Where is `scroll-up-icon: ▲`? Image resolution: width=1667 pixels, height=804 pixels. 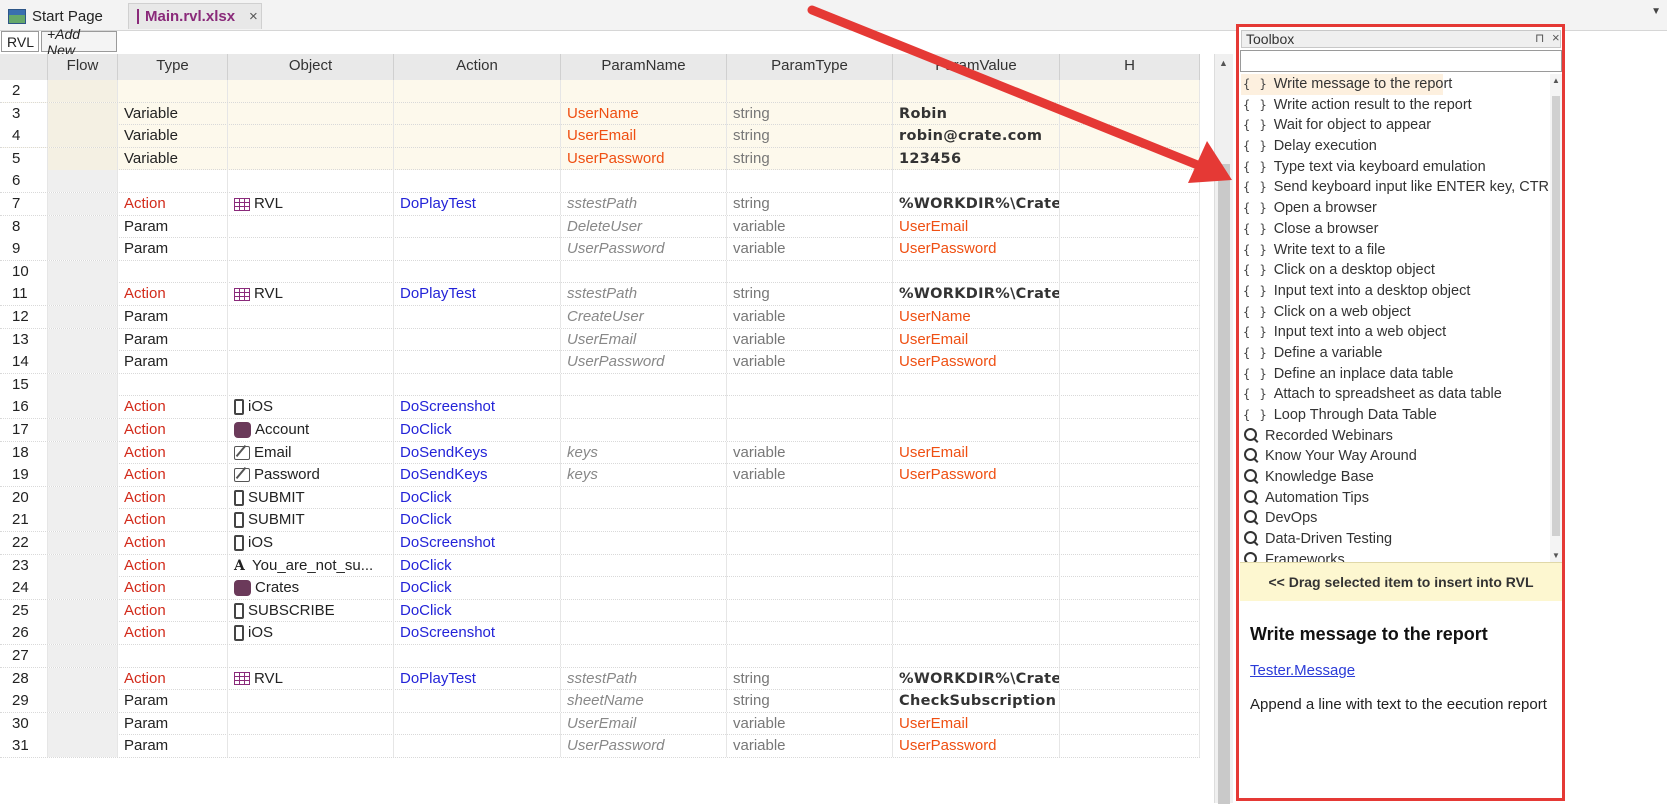
scroll-up-icon: ▲ is located at coordinates (1556, 80).